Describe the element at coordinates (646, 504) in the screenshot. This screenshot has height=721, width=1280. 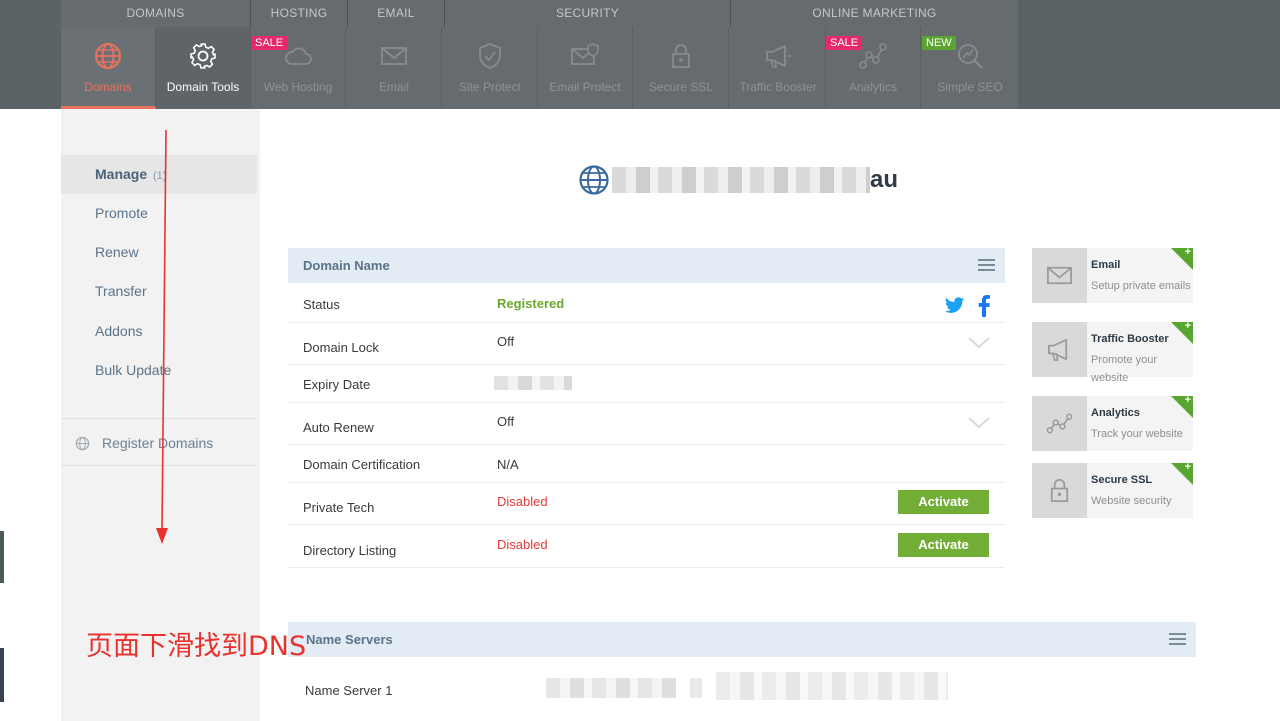
I see `row-private-tech: Private Tech Disabled Activate` at that location.